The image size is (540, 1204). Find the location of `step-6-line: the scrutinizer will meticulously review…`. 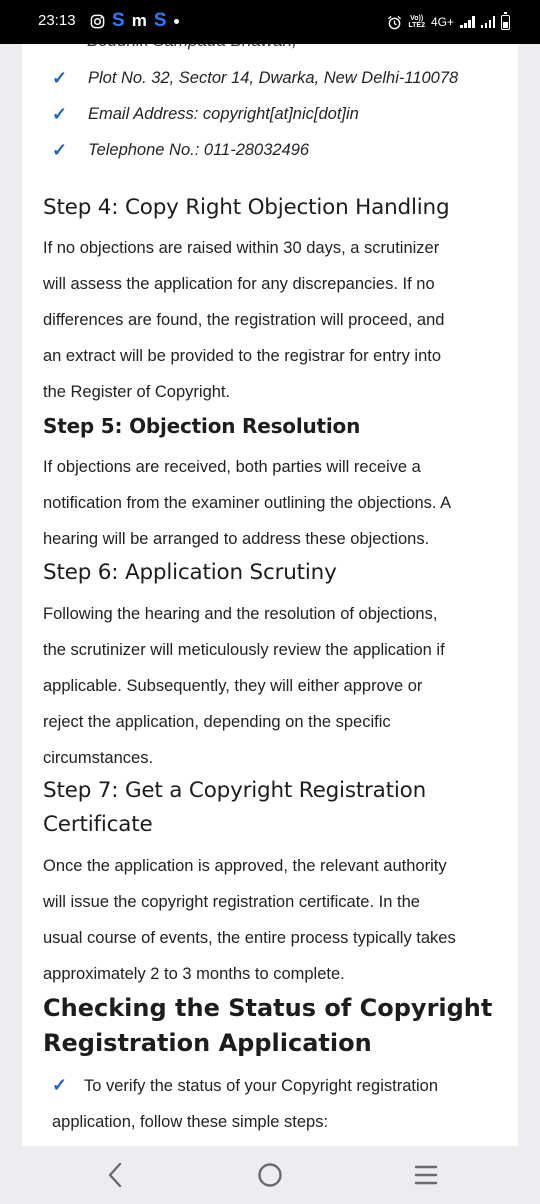

step-6-line: the scrutinizer will meticulously review… is located at coordinates (244, 650).